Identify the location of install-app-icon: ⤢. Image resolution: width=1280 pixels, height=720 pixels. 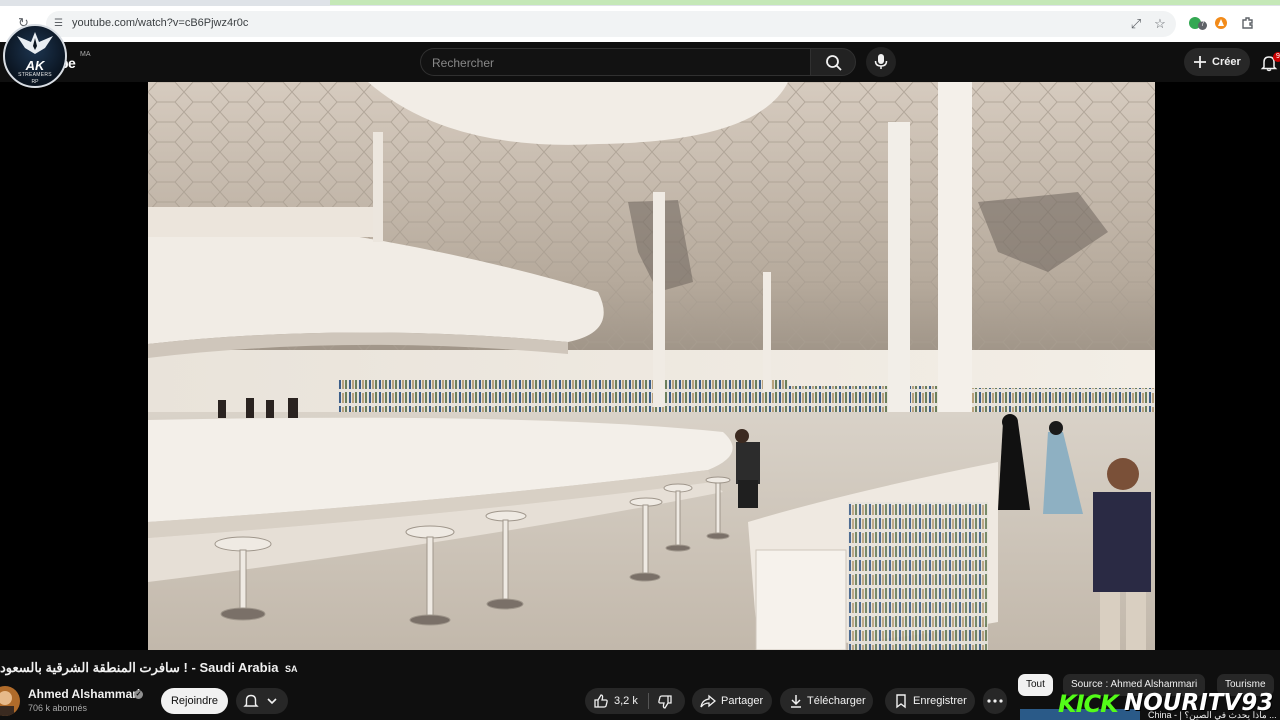
(1136, 24).